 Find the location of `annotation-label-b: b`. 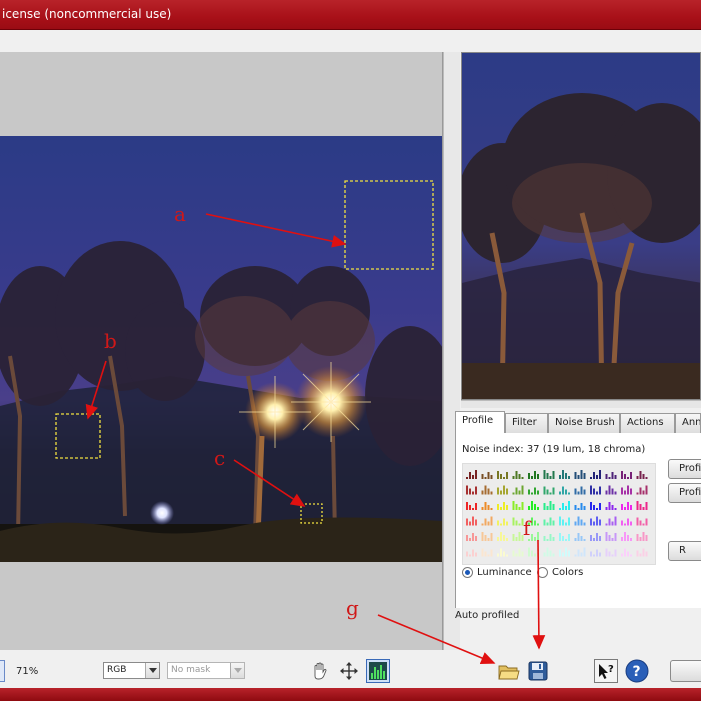

annotation-label-b: b is located at coordinates (110, 341).